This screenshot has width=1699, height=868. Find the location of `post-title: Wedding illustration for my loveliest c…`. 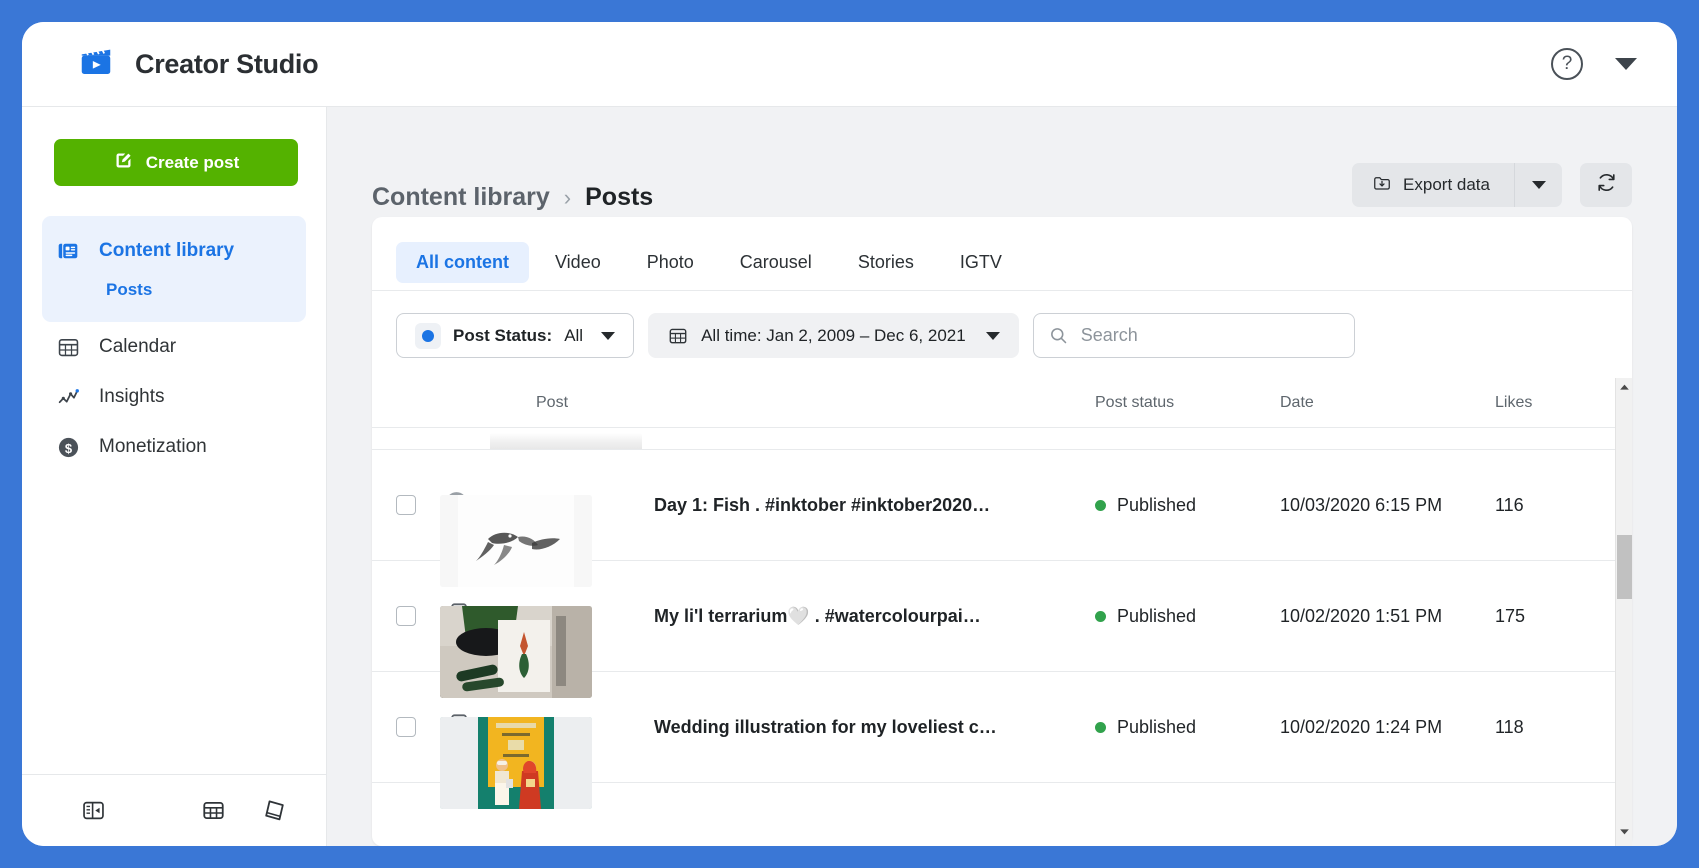

post-title: Wedding illustration for my loveliest c… is located at coordinates (815, 727).